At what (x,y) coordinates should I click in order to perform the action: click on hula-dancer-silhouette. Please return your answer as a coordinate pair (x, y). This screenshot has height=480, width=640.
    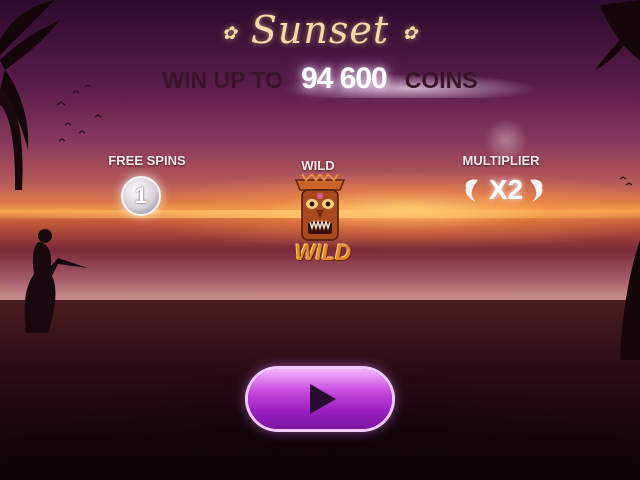
    Looking at the image, I should click on (56, 281).